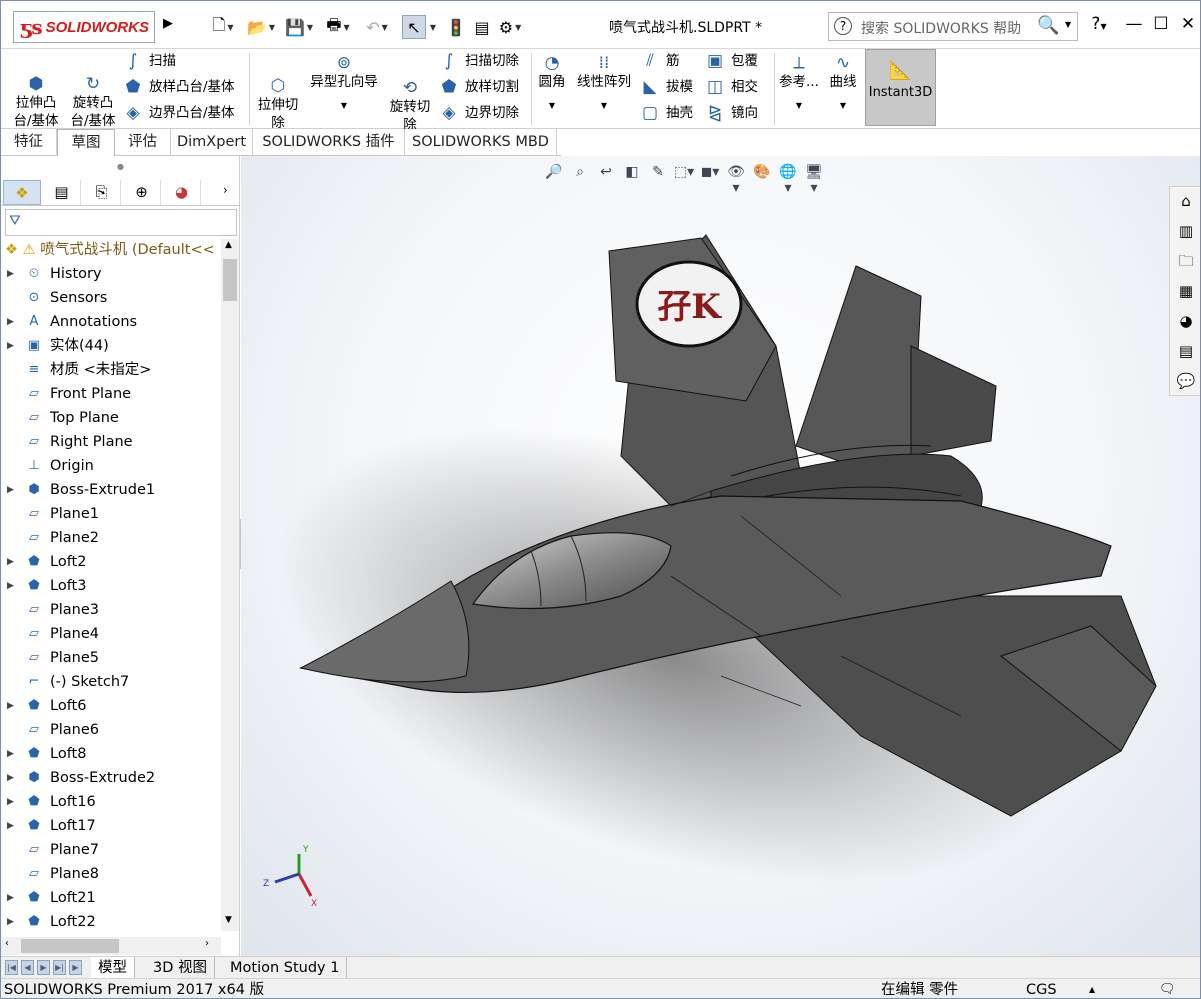 The image size is (1201, 999). Describe the element at coordinates (59, 967) in the screenshot. I see `last-tab-icon: ▶|` at that location.